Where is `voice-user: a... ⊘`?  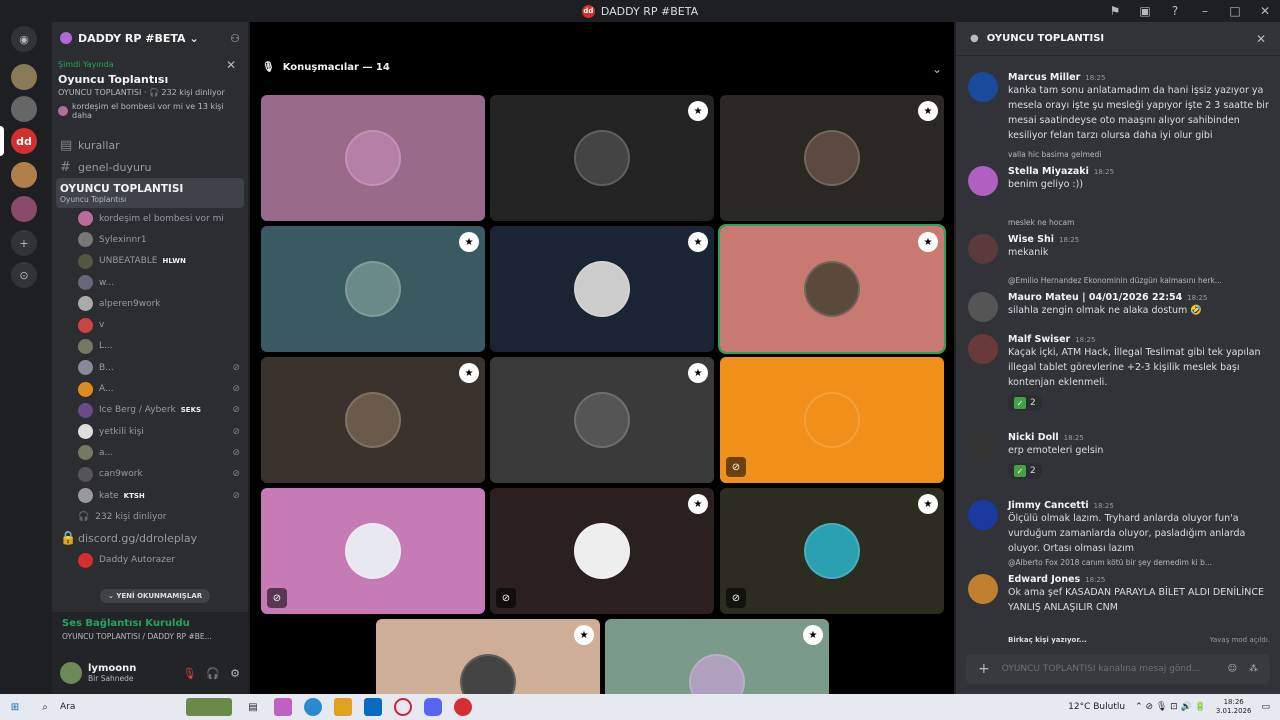 voice-user: a... ⊘ is located at coordinates (150, 452).